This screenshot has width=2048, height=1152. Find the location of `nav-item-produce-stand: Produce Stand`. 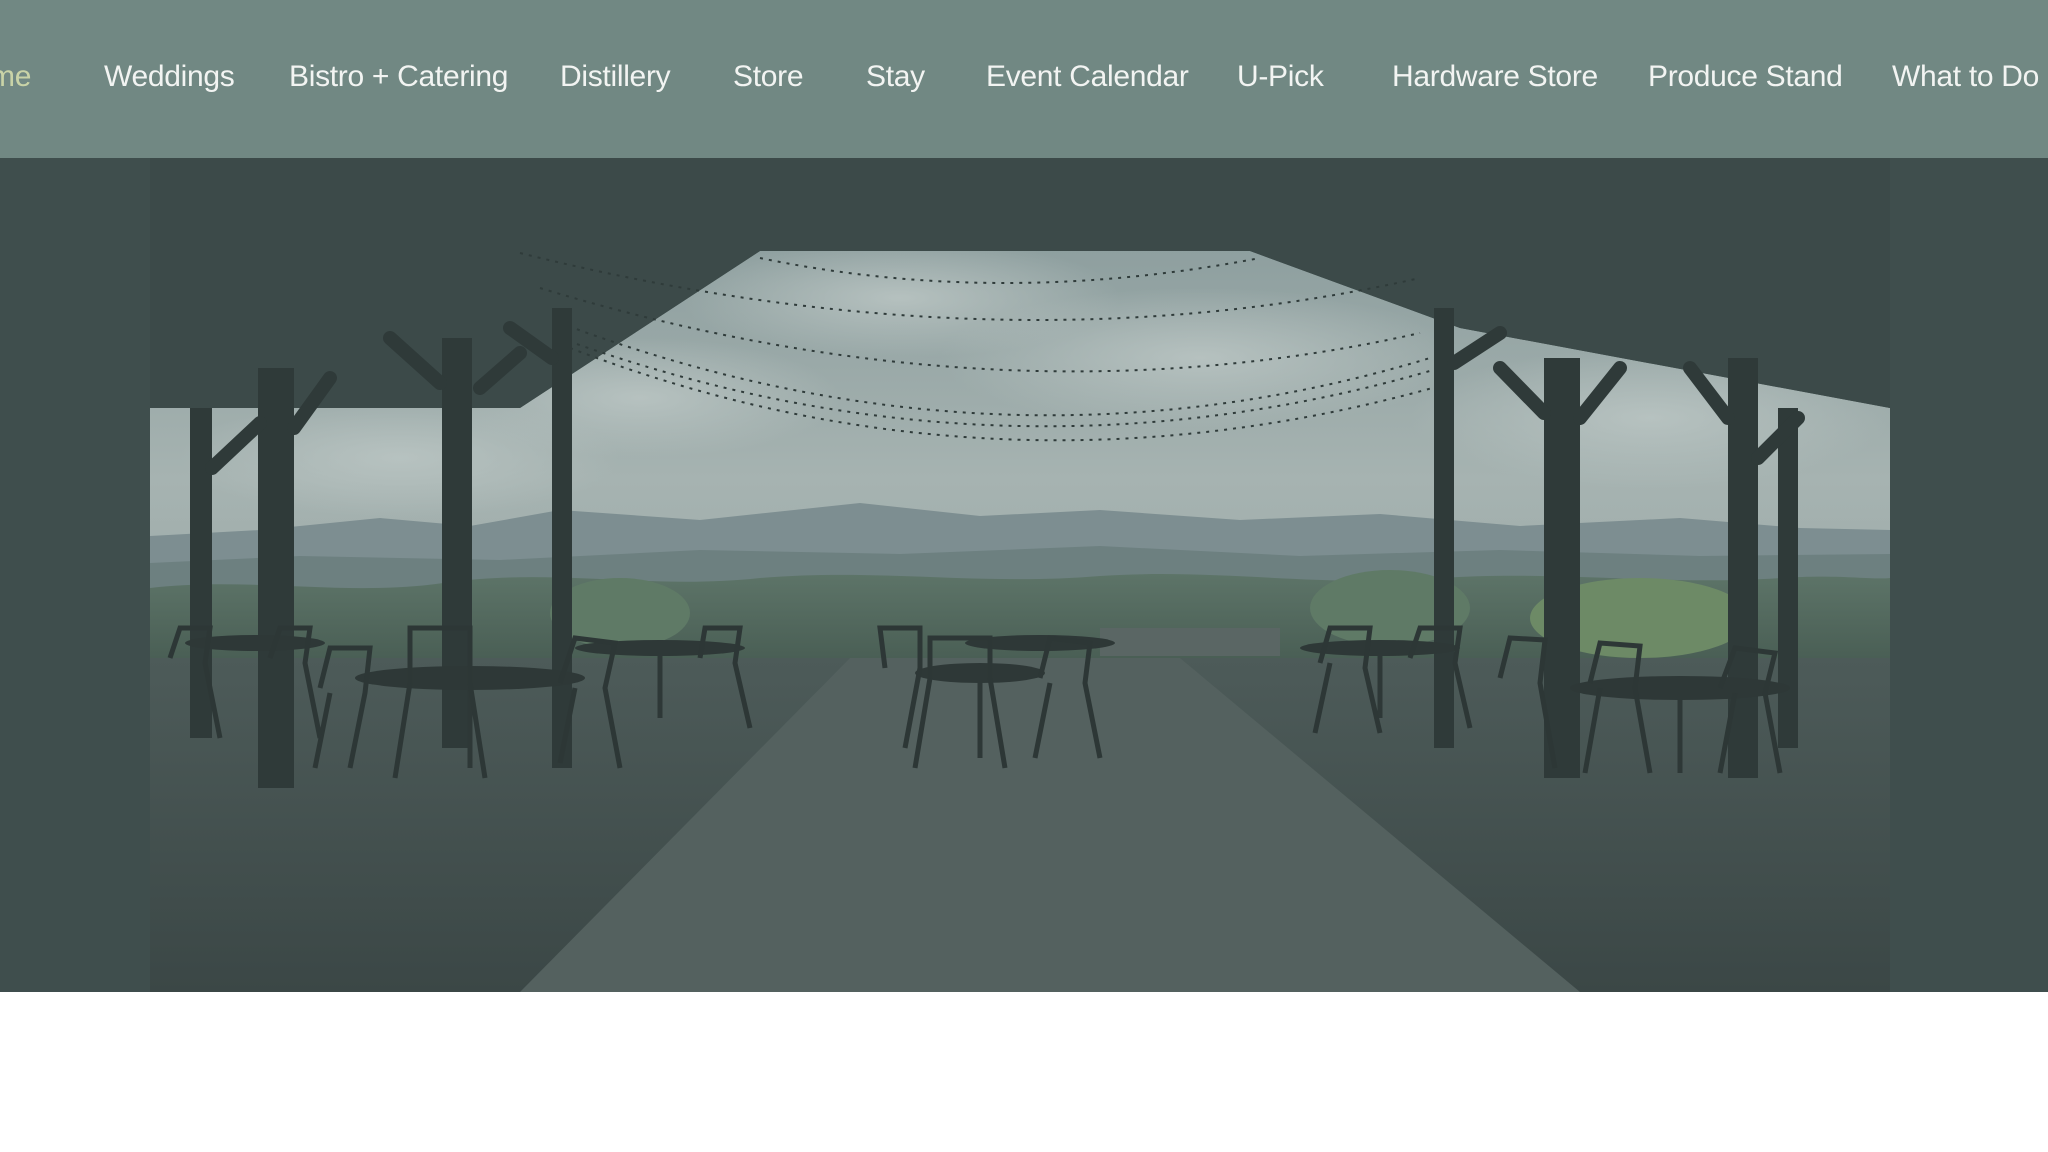

nav-item-produce-stand: Produce Stand is located at coordinates (1745, 77).